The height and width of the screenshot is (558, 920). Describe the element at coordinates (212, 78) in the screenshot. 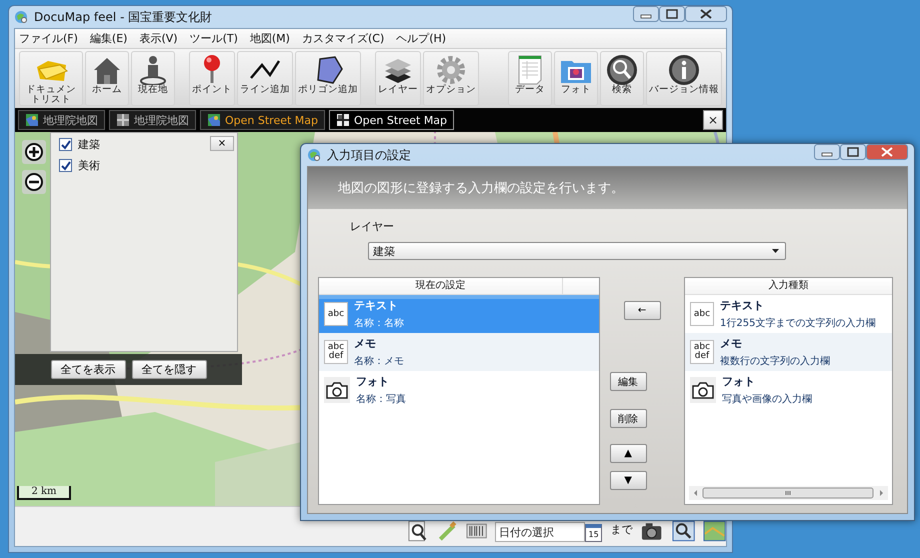

I see `toolbar-button: ポイント` at that location.